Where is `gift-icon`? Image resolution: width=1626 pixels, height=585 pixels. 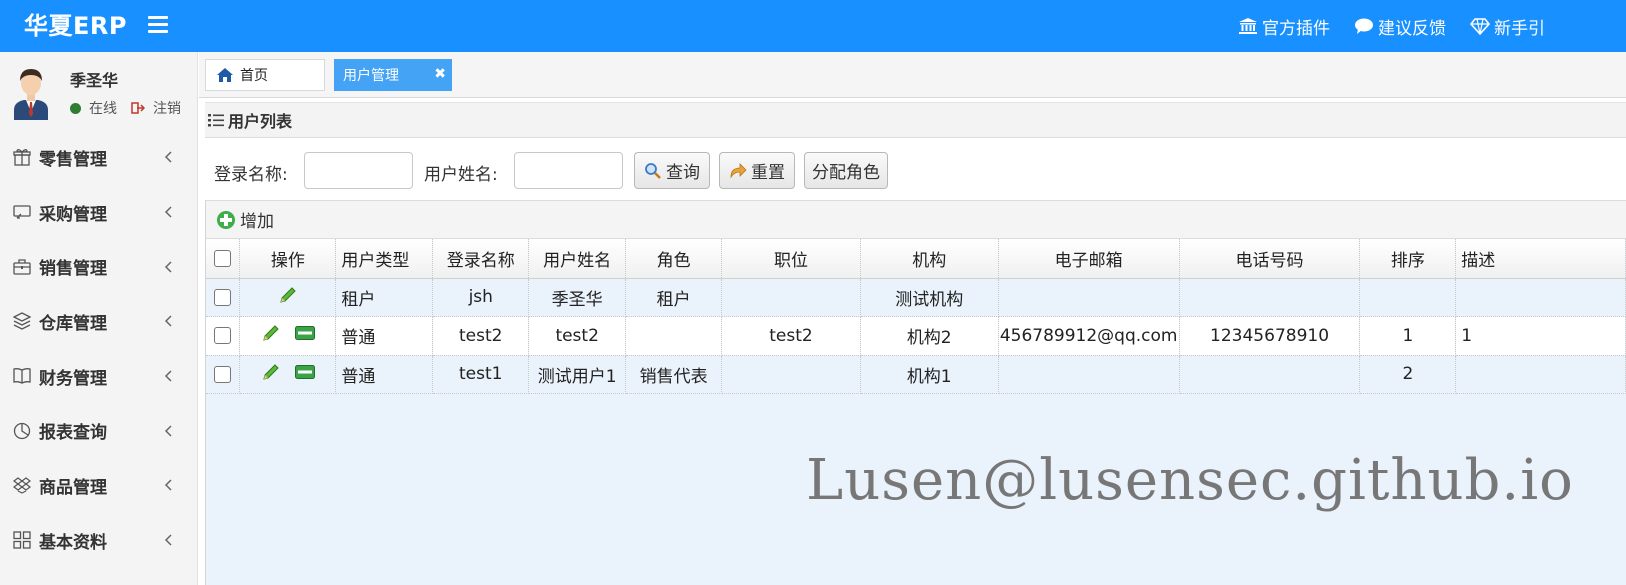
gift-icon is located at coordinates (22, 157).